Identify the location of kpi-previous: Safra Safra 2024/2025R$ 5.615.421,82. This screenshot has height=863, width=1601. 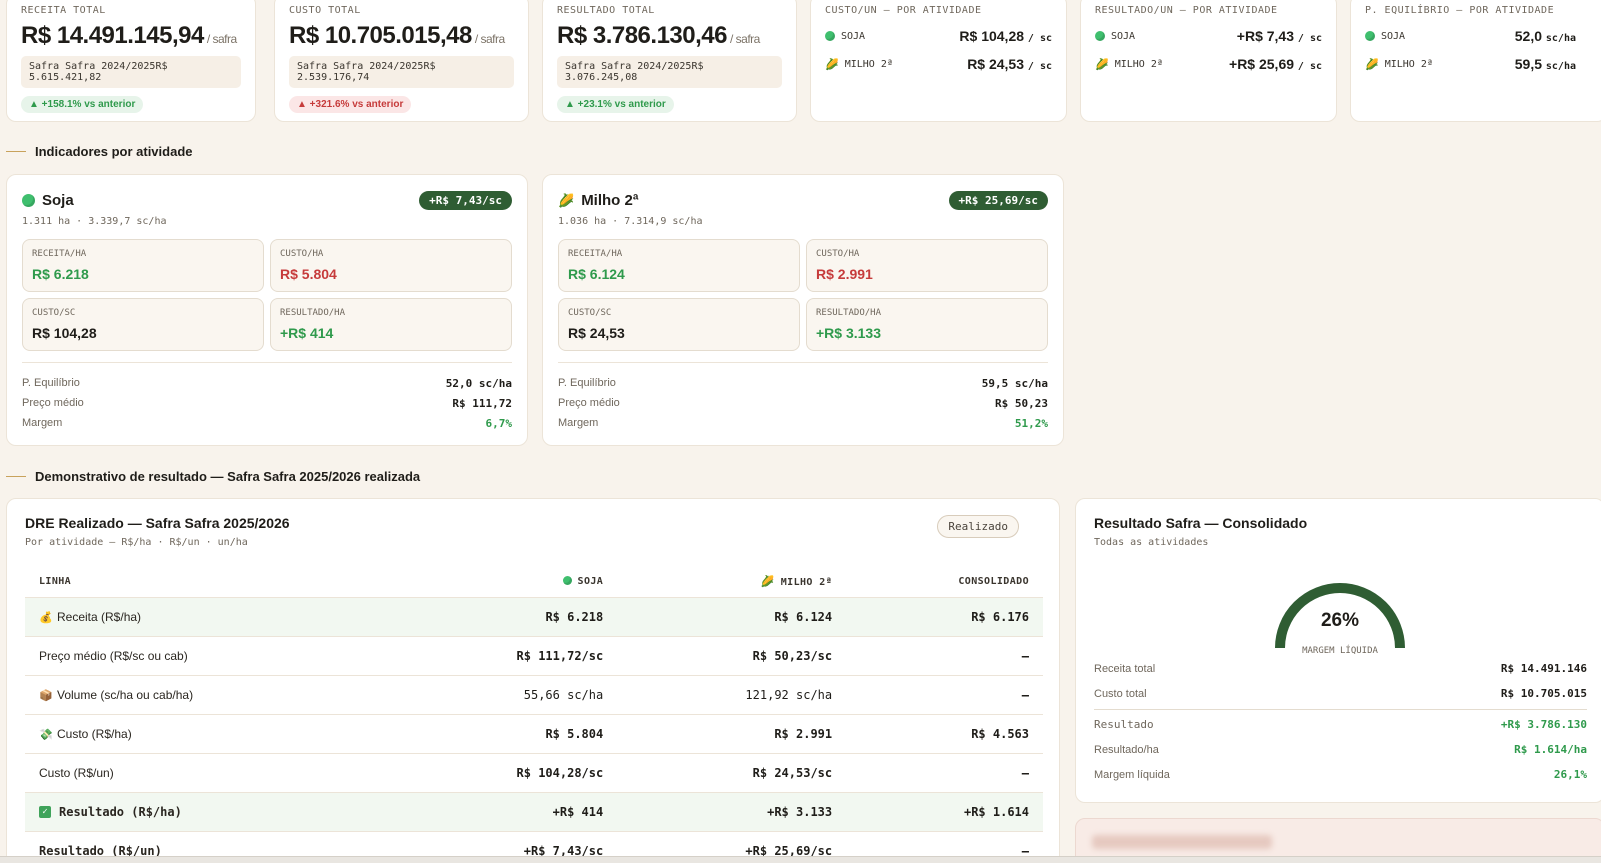
(131, 72).